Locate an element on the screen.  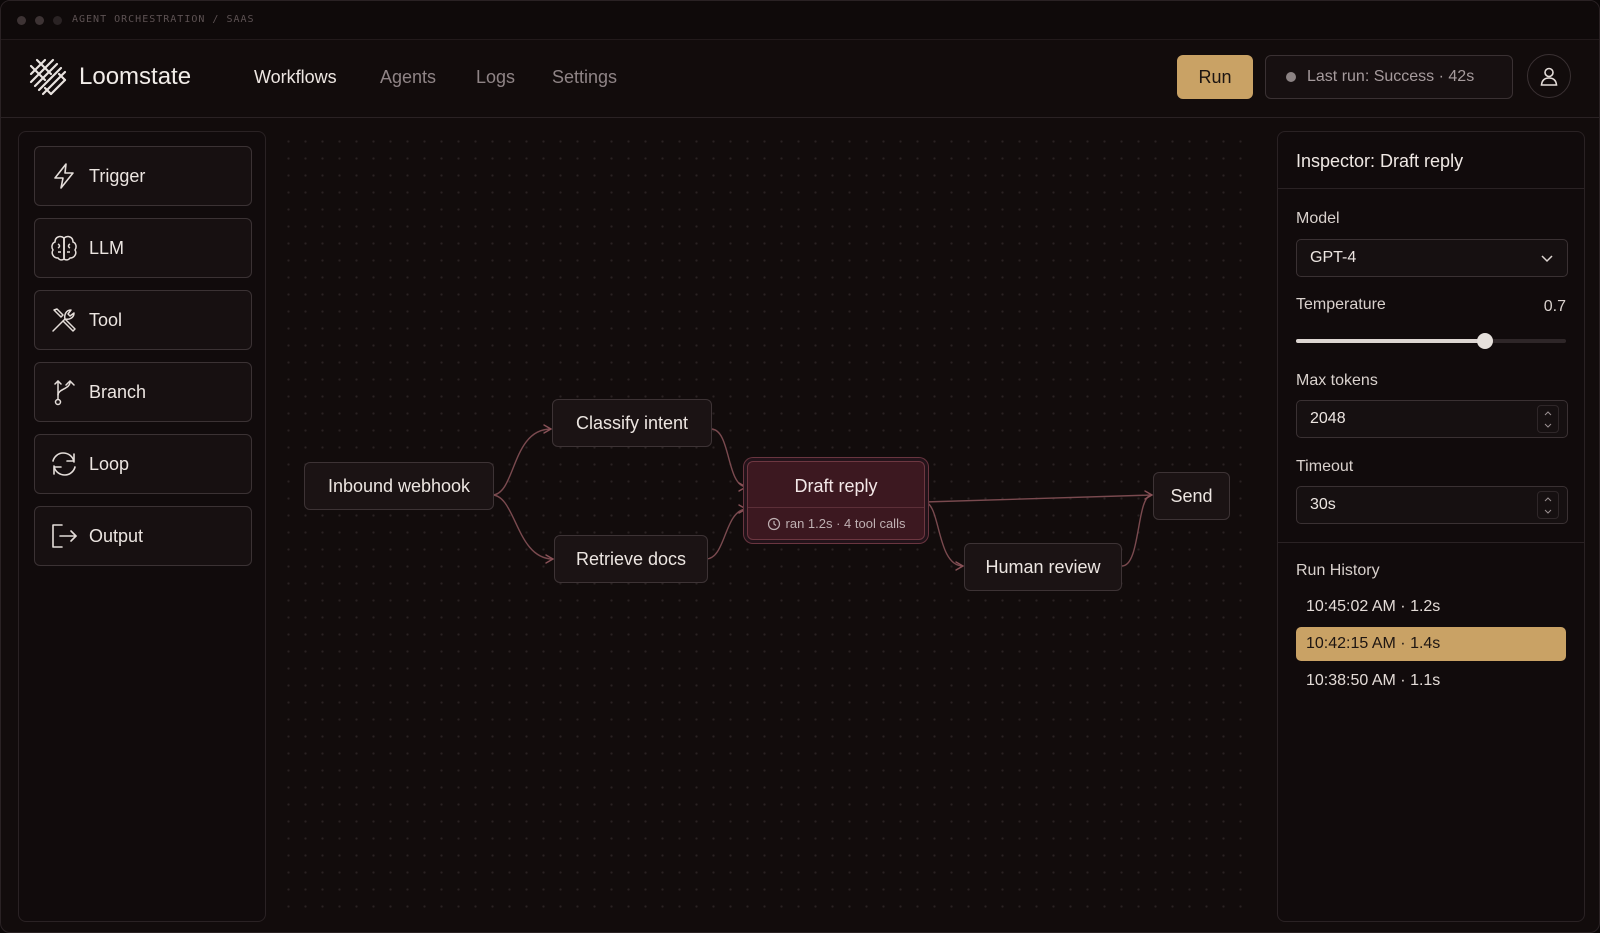
node-label: Retrieve docs is located at coordinates (631, 558).